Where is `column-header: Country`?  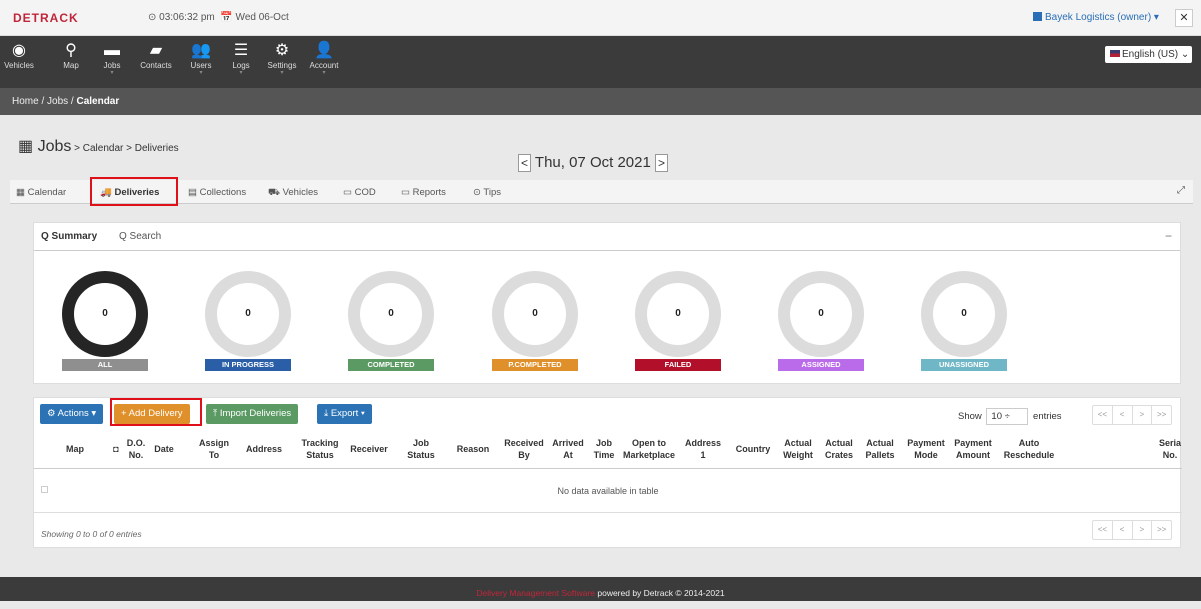 column-header: Country is located at coordinates (753, 449).